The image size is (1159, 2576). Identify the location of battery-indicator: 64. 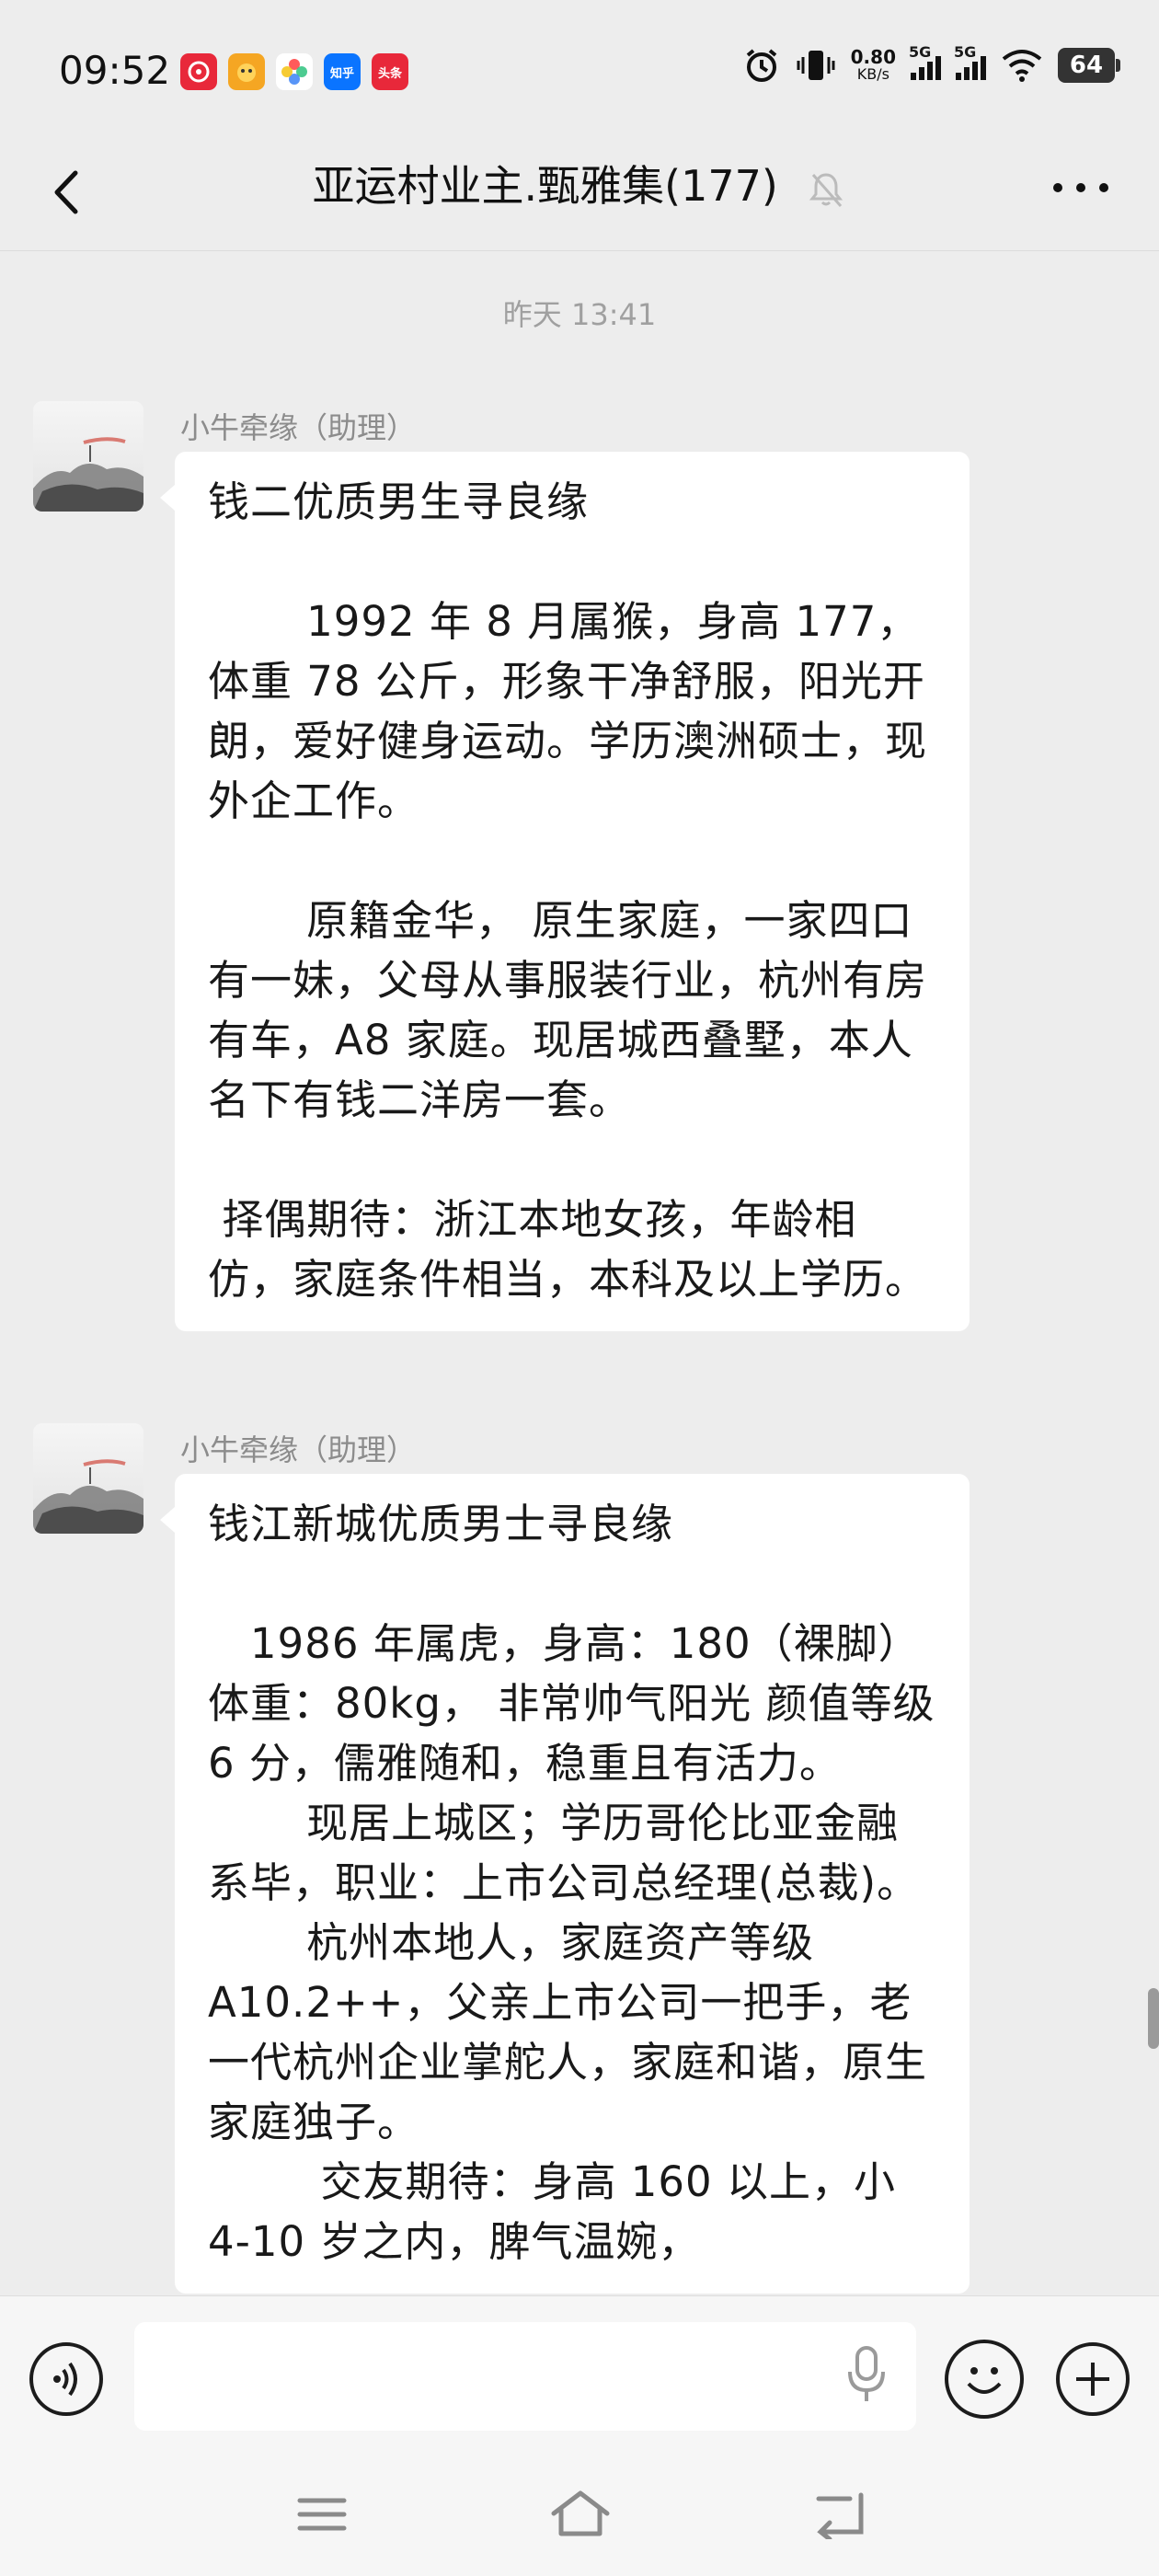
(1089, 65).